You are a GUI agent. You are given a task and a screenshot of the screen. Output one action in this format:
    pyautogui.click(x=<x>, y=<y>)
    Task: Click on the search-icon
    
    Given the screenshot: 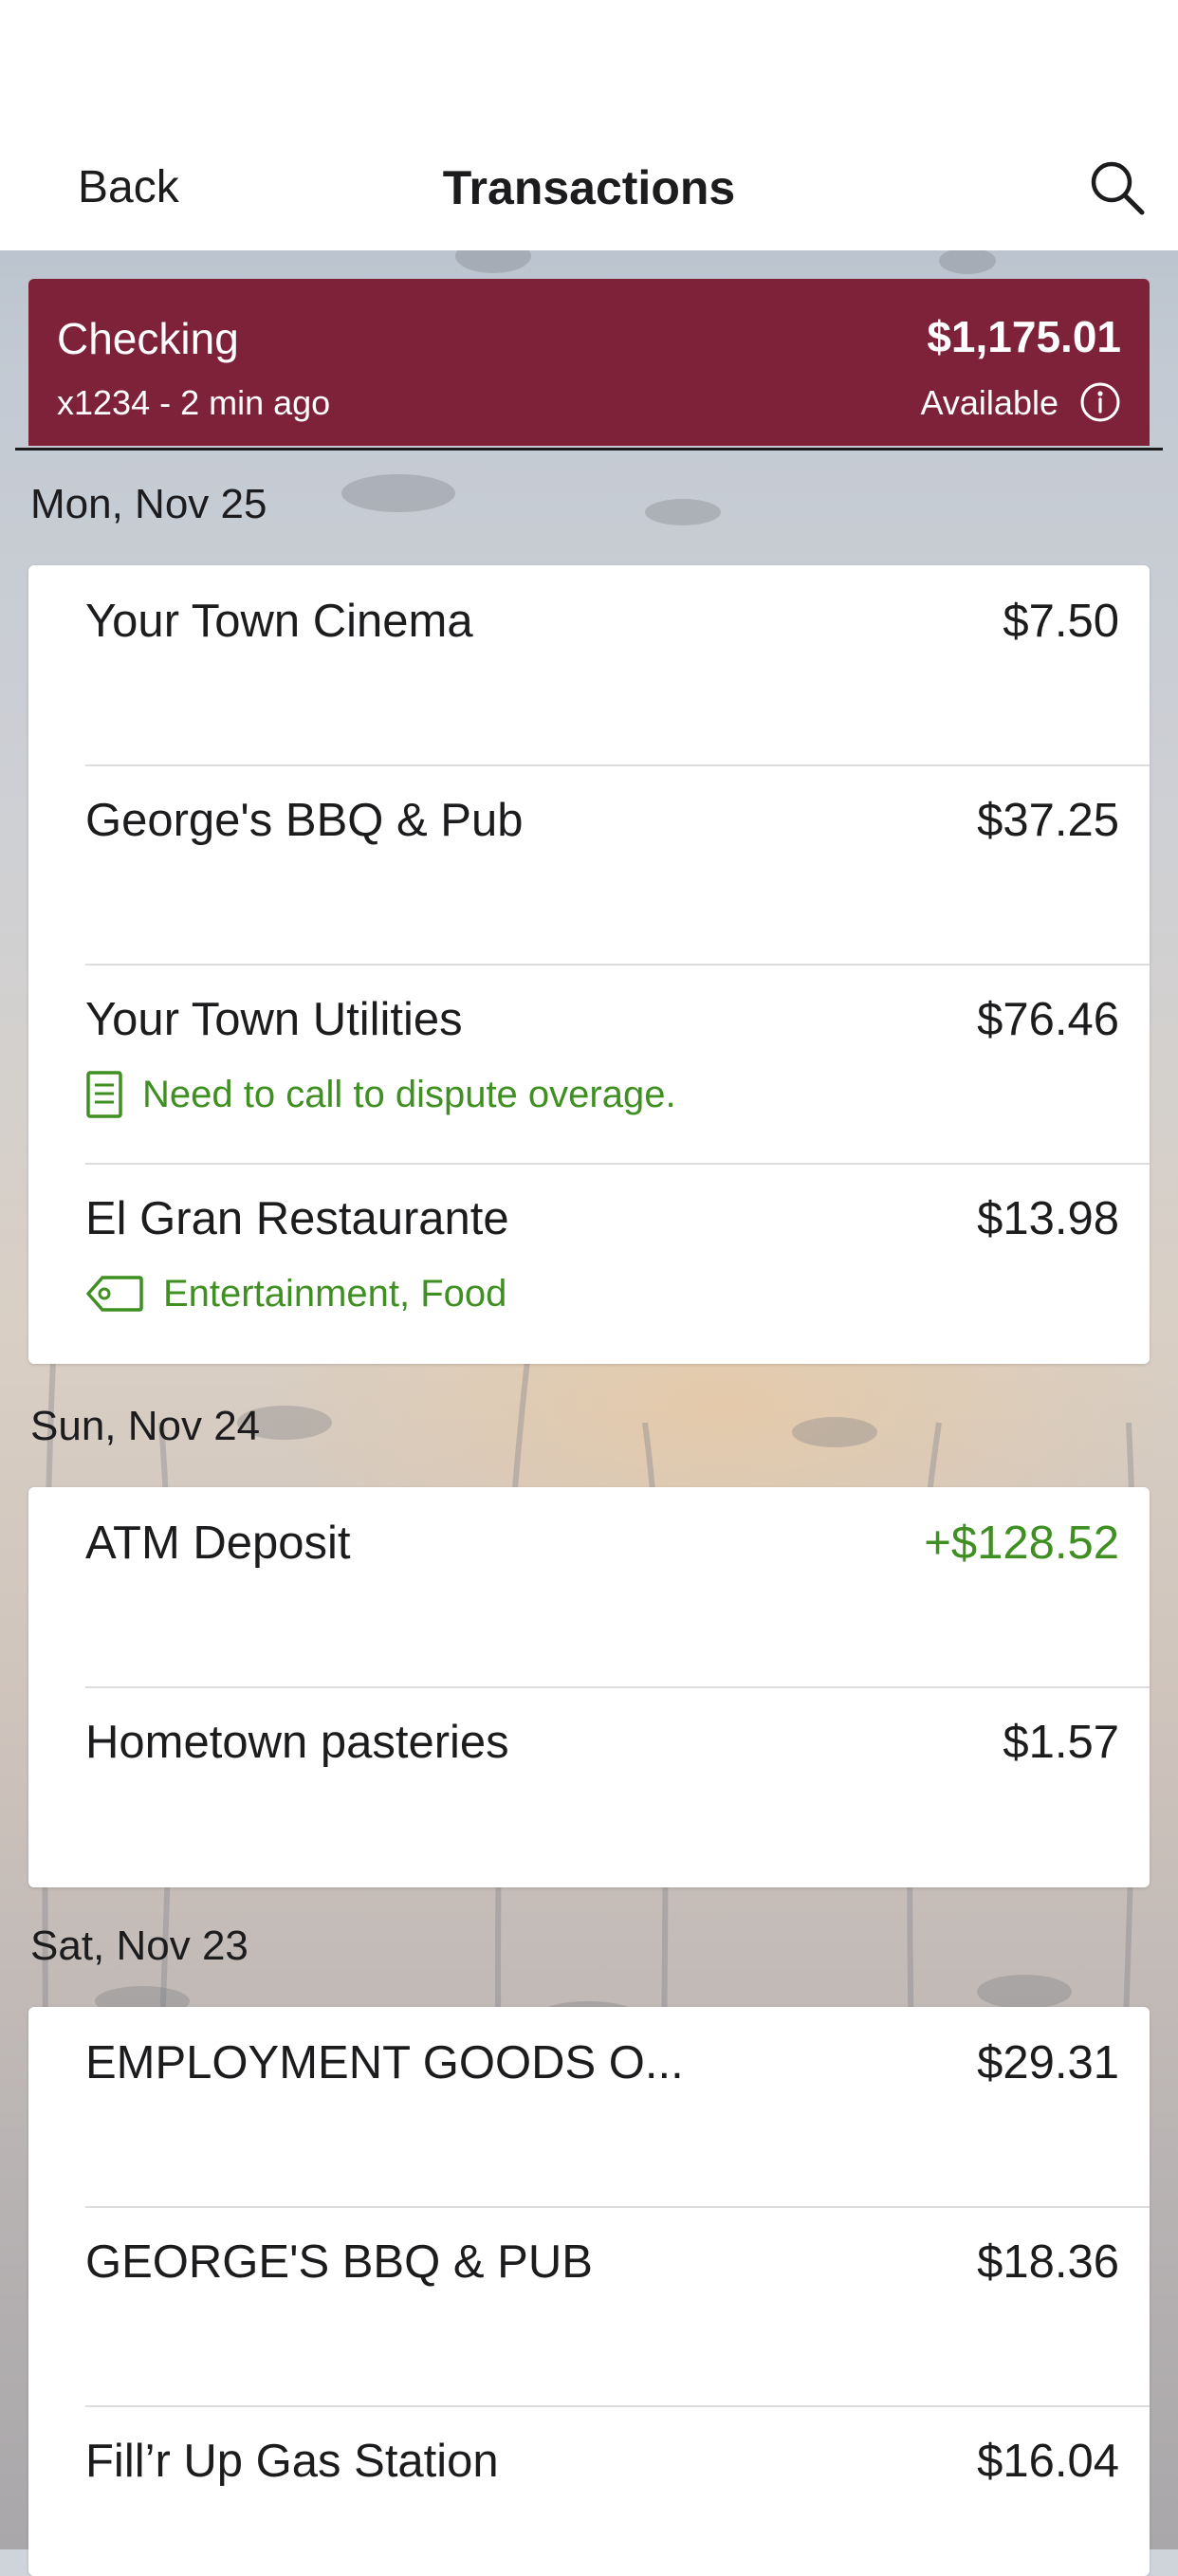 What is the action you would take?
    pyautogui.click(x=1118, y=187)
    